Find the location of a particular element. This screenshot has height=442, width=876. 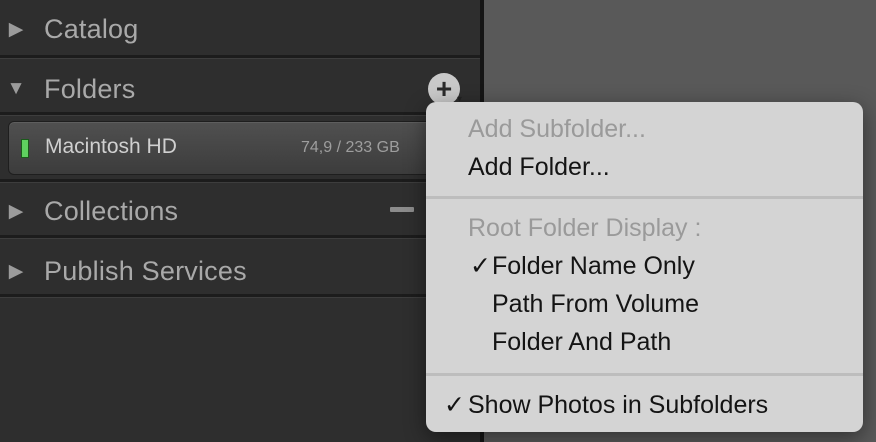

menu-item-show-photos-in-subfolders: ✓ Show Photos in Subfolders is located at coordinates (644, 405).